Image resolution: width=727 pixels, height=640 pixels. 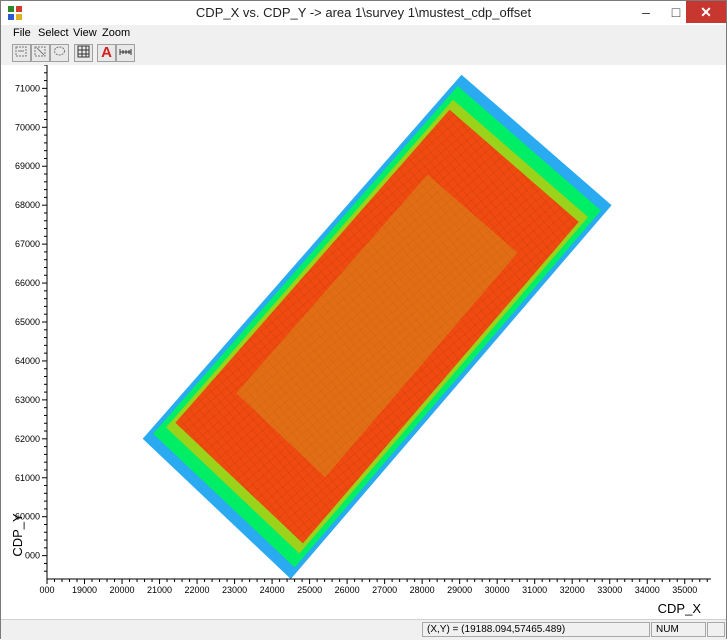 What do you see at coordinates (159, 590) in the screenshot?
I see `x-tick-label: 21000` at bounding box center [159, 590].